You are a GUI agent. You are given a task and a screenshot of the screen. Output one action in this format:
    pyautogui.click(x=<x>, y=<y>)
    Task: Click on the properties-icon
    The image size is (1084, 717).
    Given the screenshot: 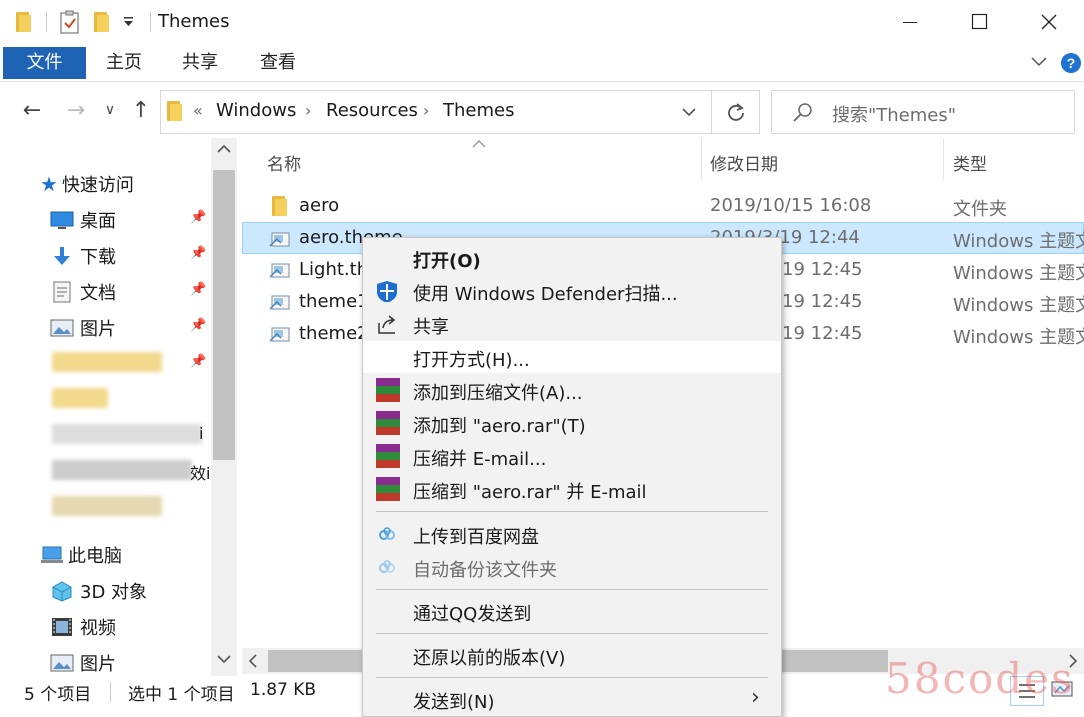 What is the action you would take?
    pyautogui.click(x=70, y=22)
    